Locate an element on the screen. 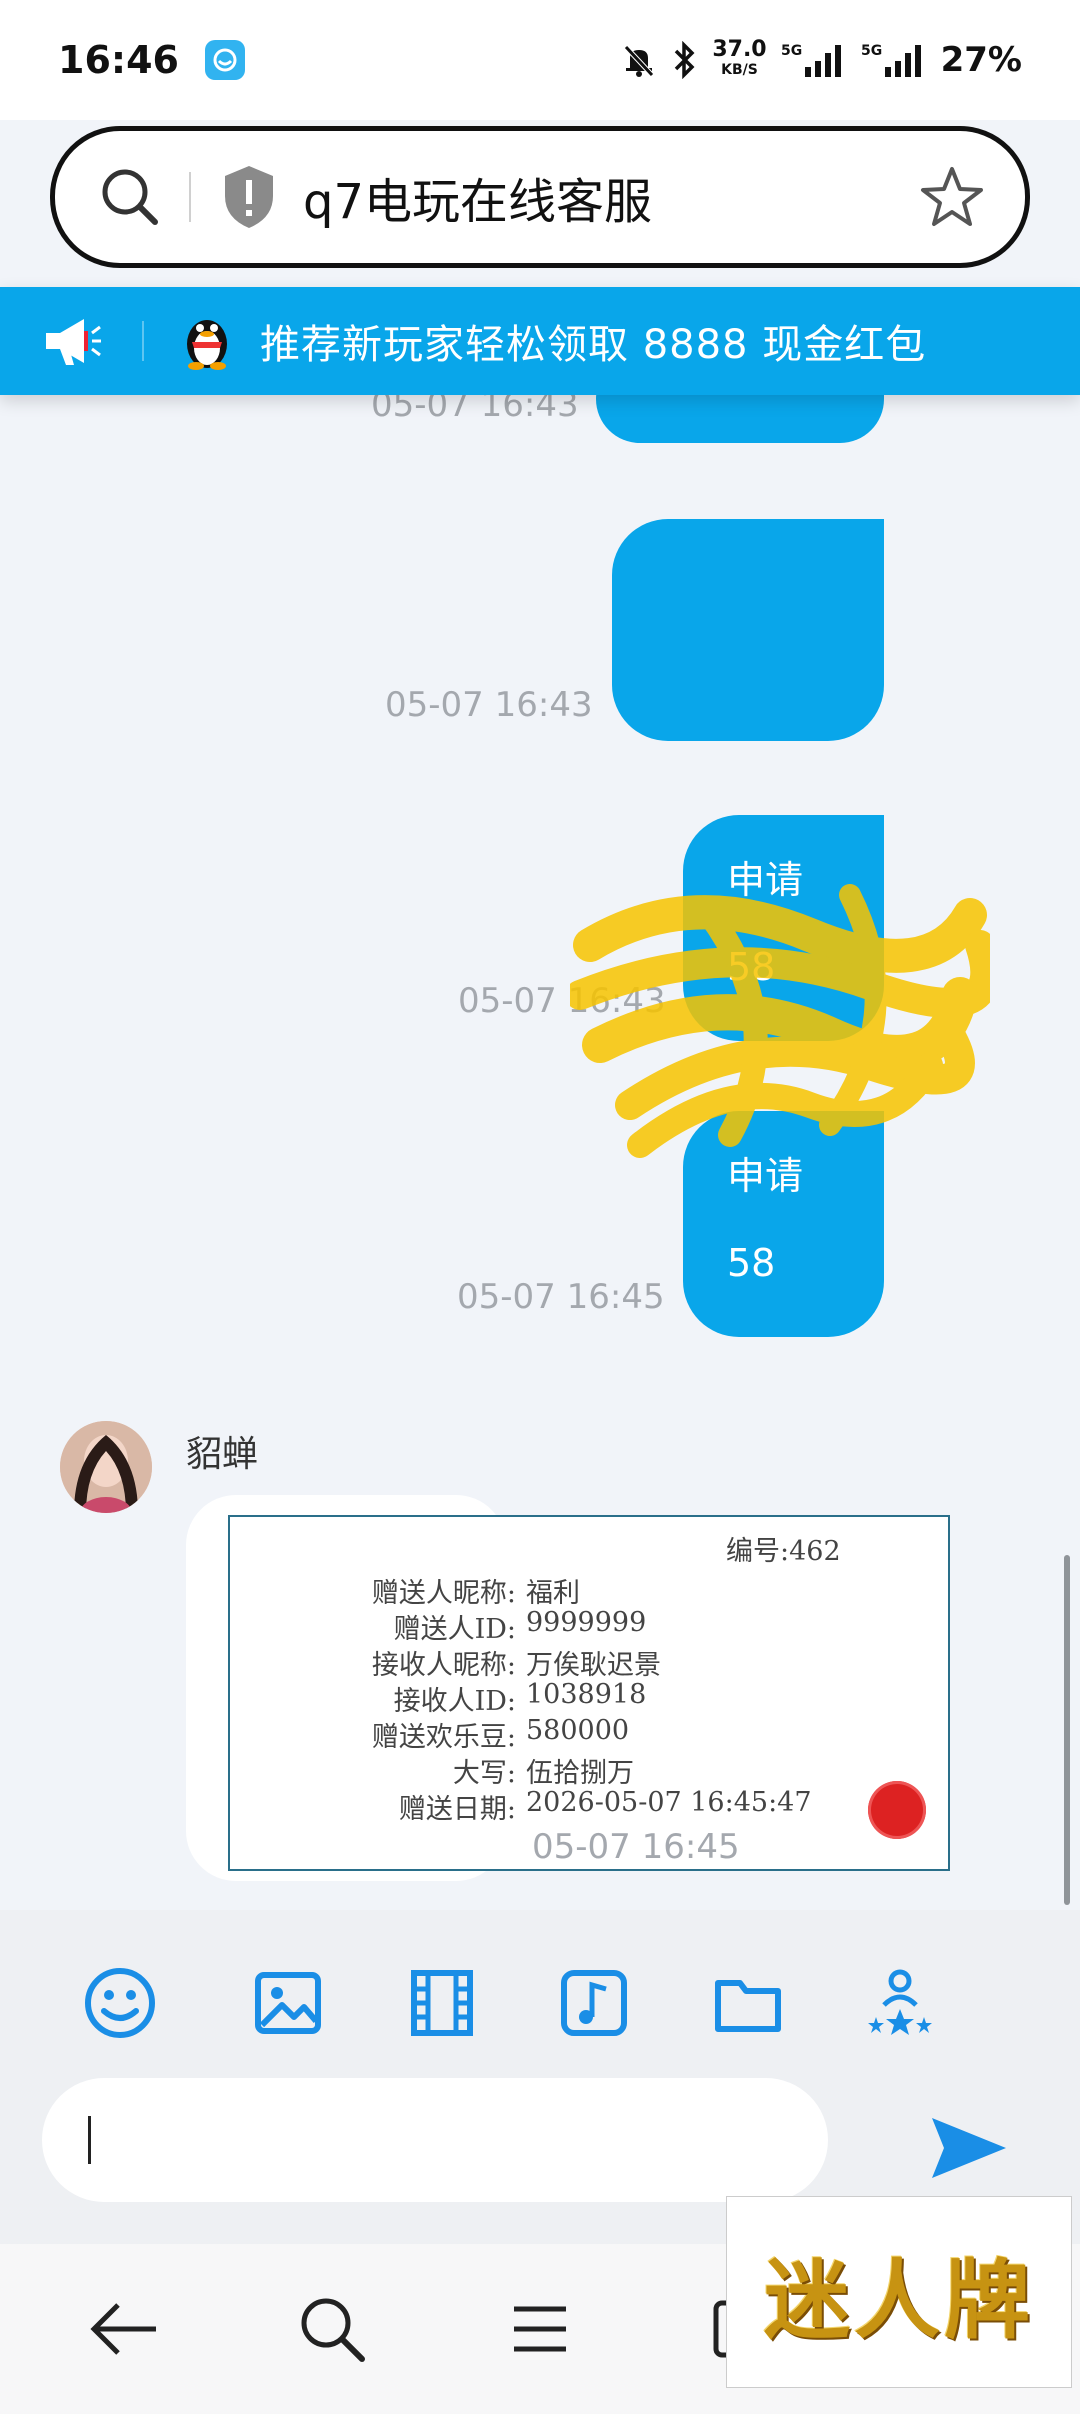  status-bar: 16:46 37.0 KB/S 5G 5G 27% is located at coordinates (540, 60).